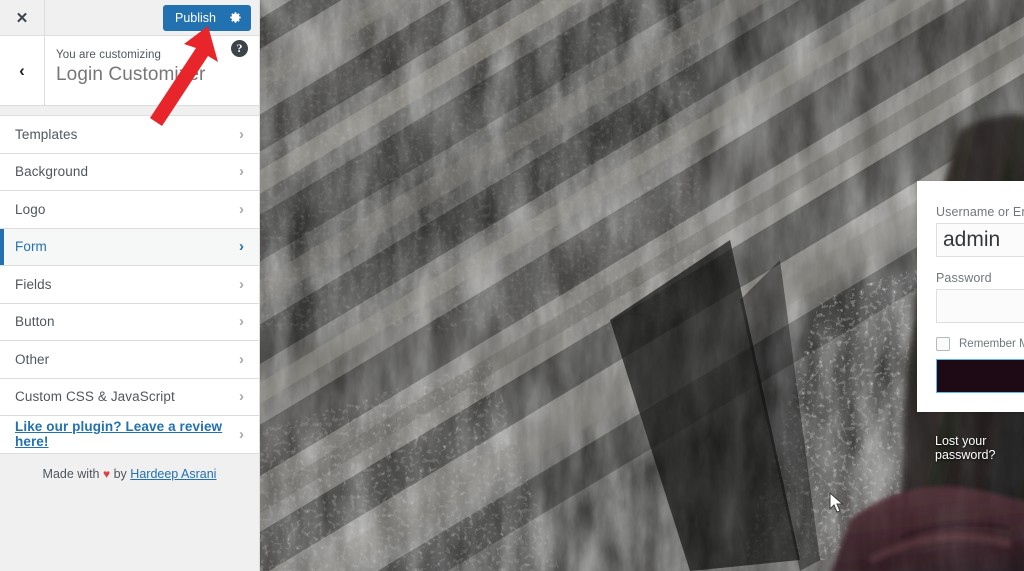 The image size is (1024, 571). I want to click on help-icon: ?, so click(239, 48).